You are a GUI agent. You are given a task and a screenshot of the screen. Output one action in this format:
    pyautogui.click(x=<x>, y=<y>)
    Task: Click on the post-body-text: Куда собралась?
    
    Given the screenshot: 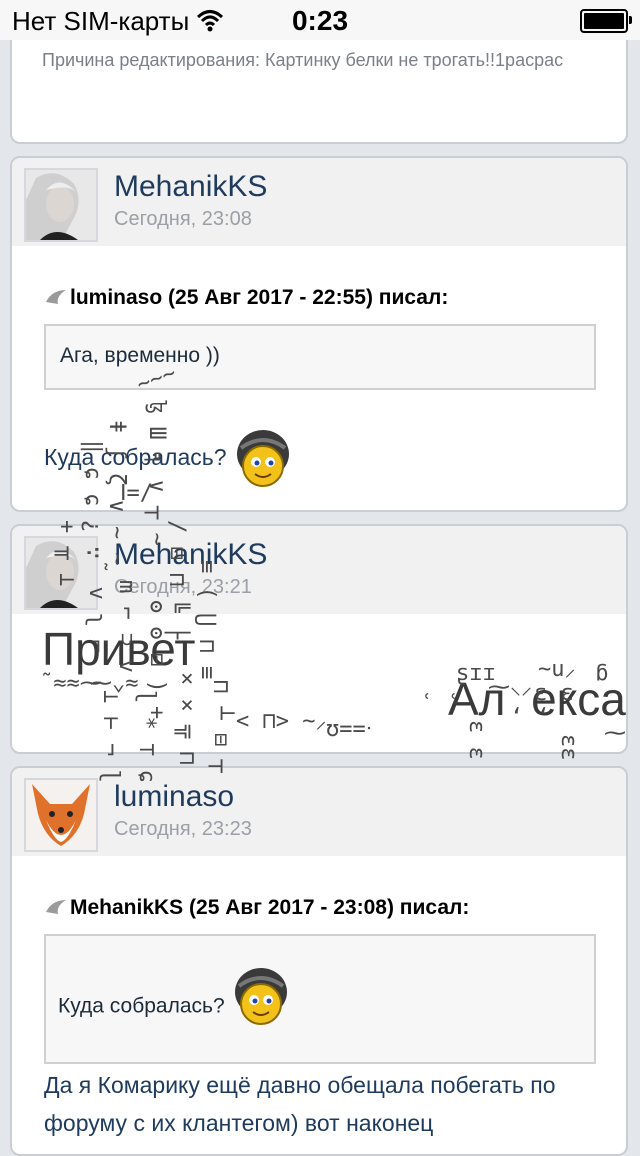 What is the action you would take?
    pyautogui.click(x=135, y=457)
    